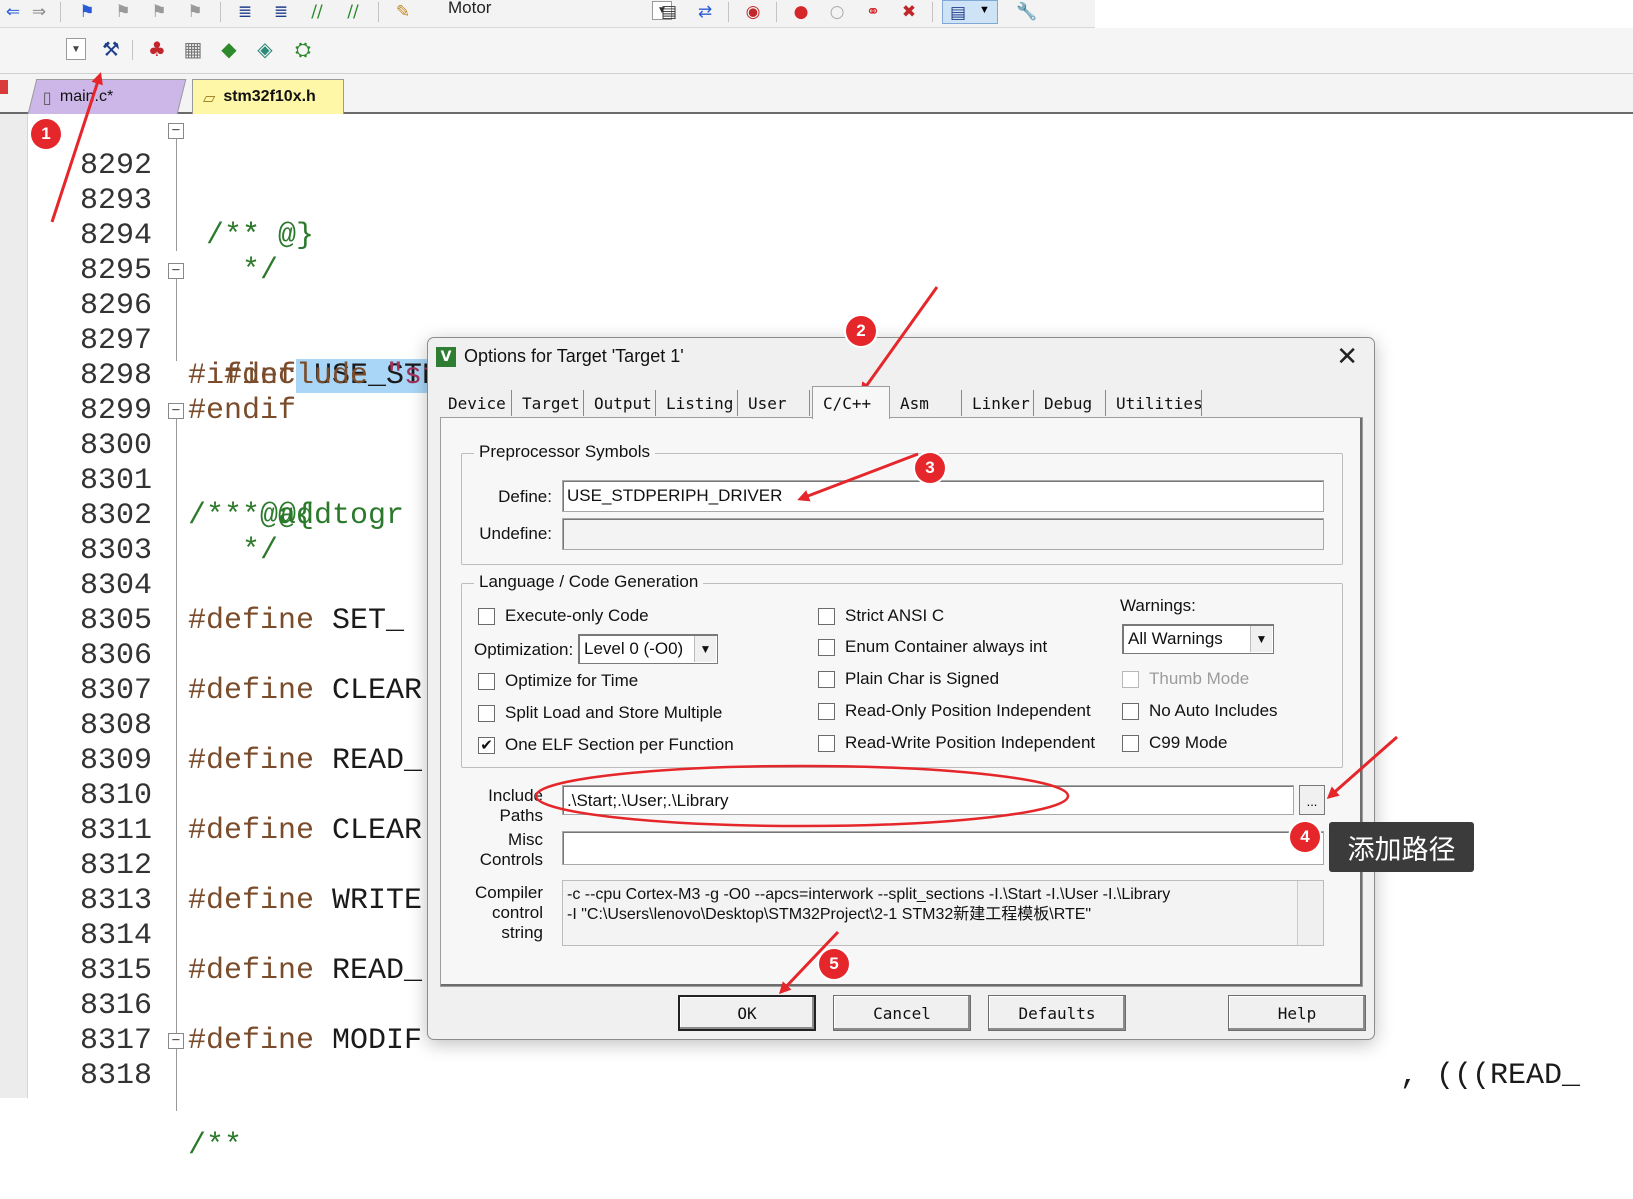 The height and width of the screenshot is (1199, 1633). Describe the element at coordinates (943, 496) in the screenshot. I see `define-input: USE_STDPERIPH_DRIVER` at that location.